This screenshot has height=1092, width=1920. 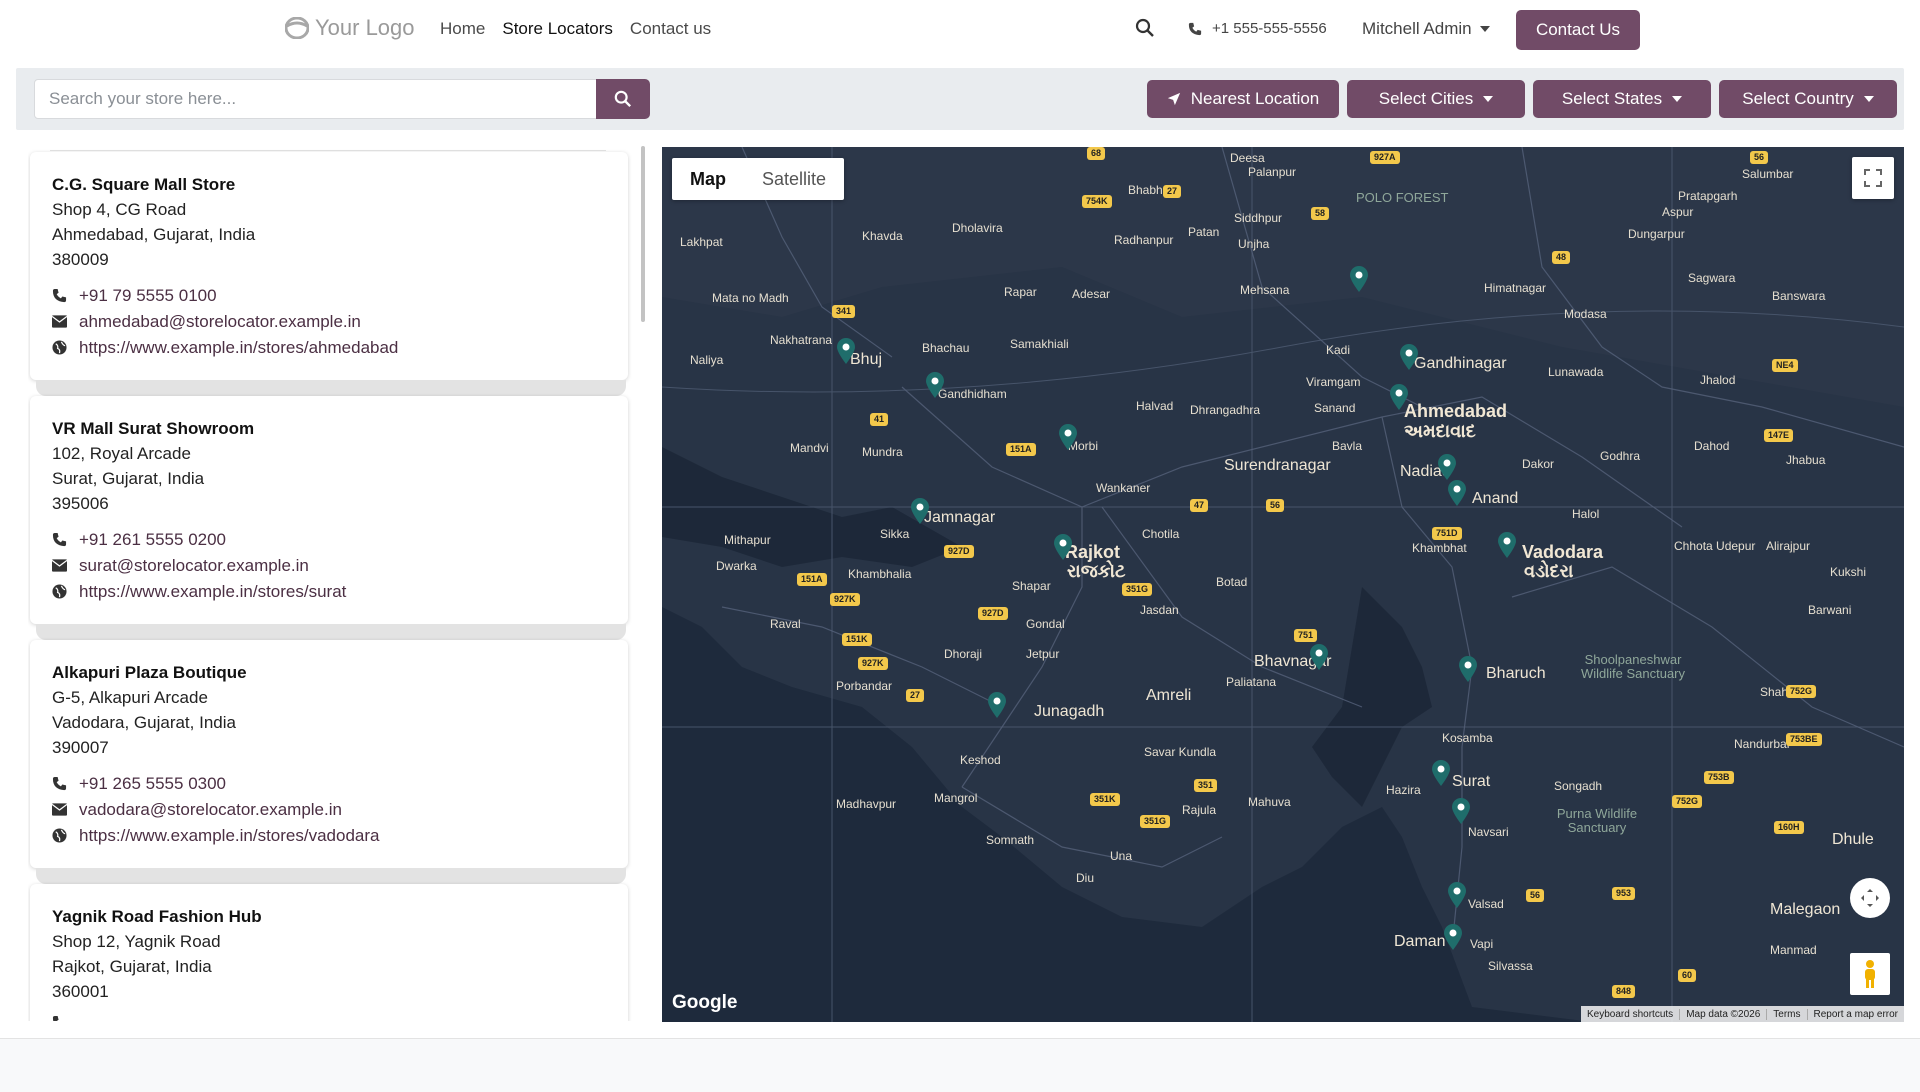 What do you see at coordinates (1630, 1014) in the screenshot?
I see `keyboard-shortcuts-link: Keyboard shortcuts` at bounding box center [1630, 1014].